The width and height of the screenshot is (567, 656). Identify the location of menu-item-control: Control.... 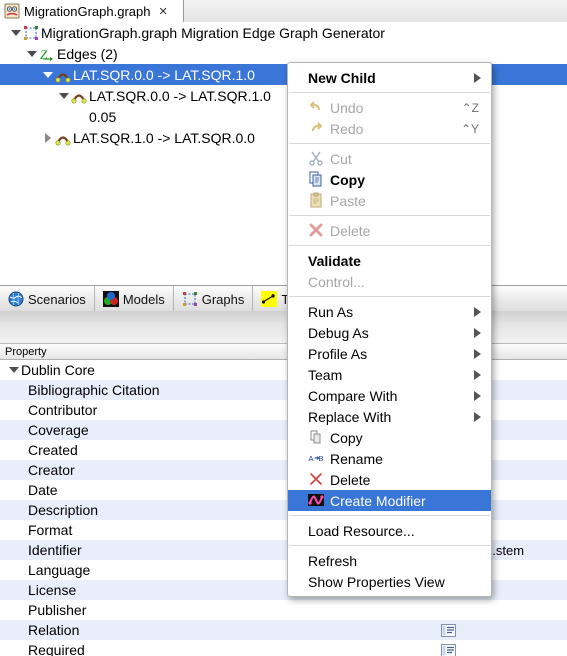
(389, 281).